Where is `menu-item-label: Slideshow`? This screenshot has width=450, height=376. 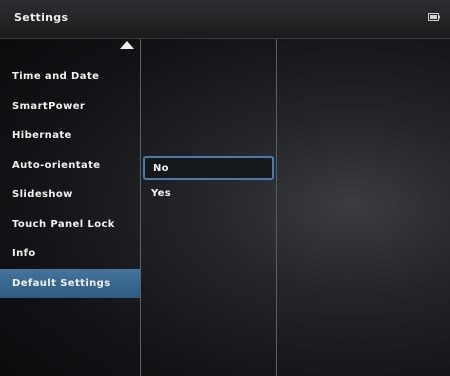 menu-item-label: Slideshow is located at coordinates (42, 195).